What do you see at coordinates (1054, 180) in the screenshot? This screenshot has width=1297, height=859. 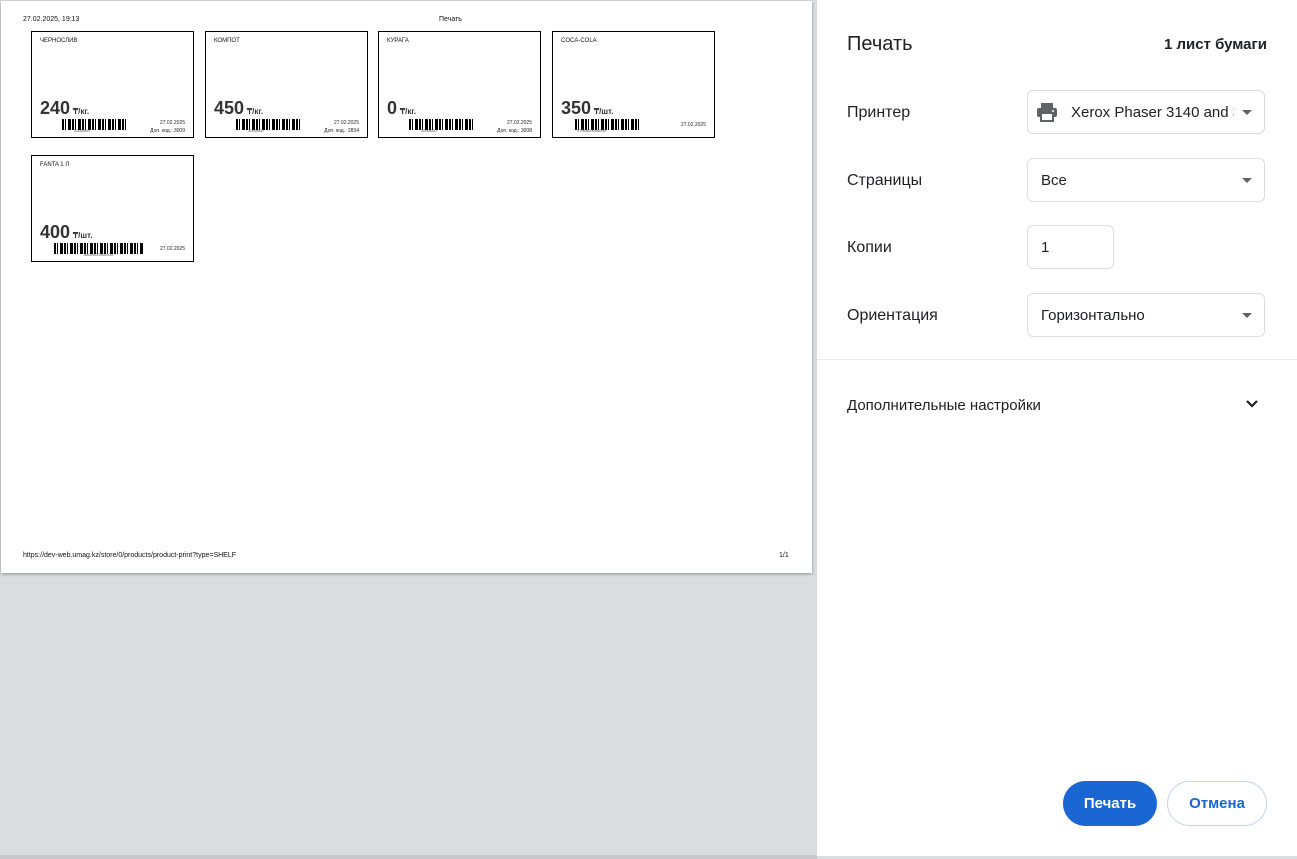 I see `pages-value: Все` at bounding box center [1054, 180].